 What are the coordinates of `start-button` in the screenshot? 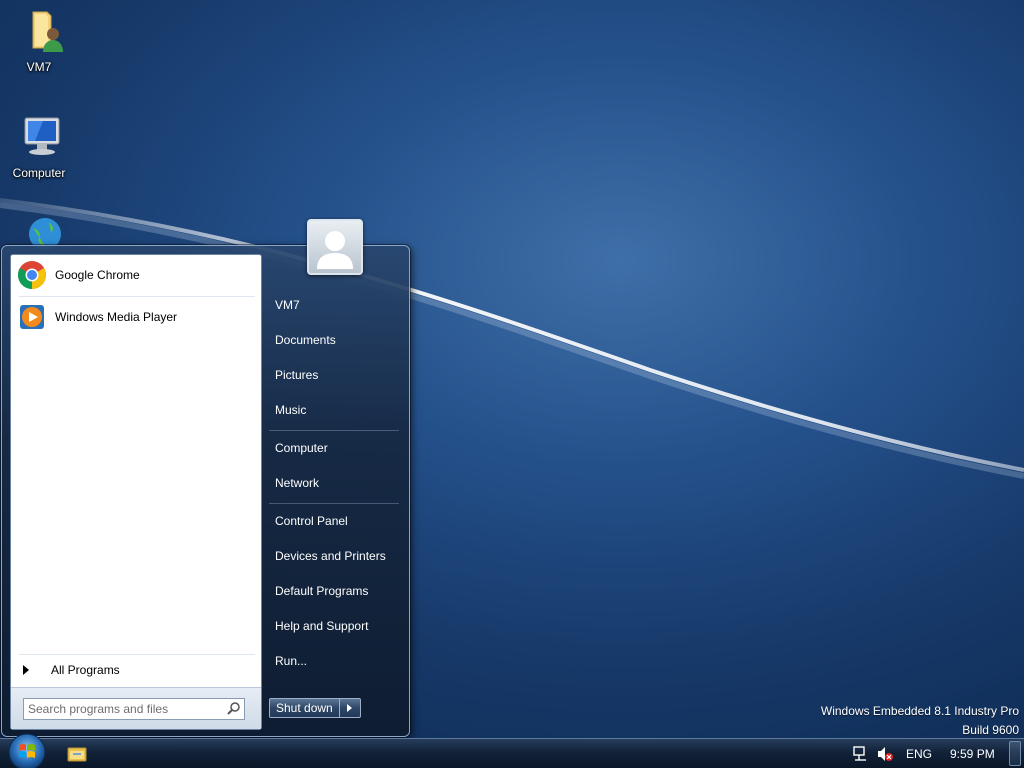 It's located at (27, 749).